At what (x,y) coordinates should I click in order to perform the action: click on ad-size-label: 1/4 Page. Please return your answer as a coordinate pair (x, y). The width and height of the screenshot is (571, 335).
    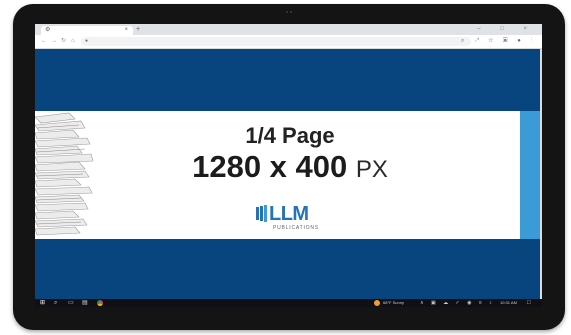
    Looking at the image, I should click on (290, 135).